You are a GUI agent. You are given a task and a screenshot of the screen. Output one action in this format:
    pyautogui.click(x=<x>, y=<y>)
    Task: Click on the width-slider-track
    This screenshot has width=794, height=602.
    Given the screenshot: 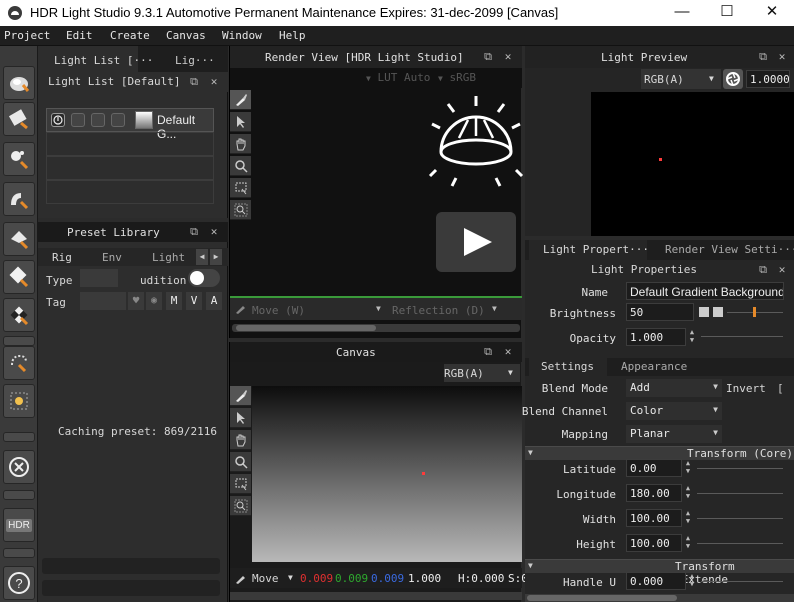 What is the action you would take?
    pyautogui.click(x=740, y=518)
    